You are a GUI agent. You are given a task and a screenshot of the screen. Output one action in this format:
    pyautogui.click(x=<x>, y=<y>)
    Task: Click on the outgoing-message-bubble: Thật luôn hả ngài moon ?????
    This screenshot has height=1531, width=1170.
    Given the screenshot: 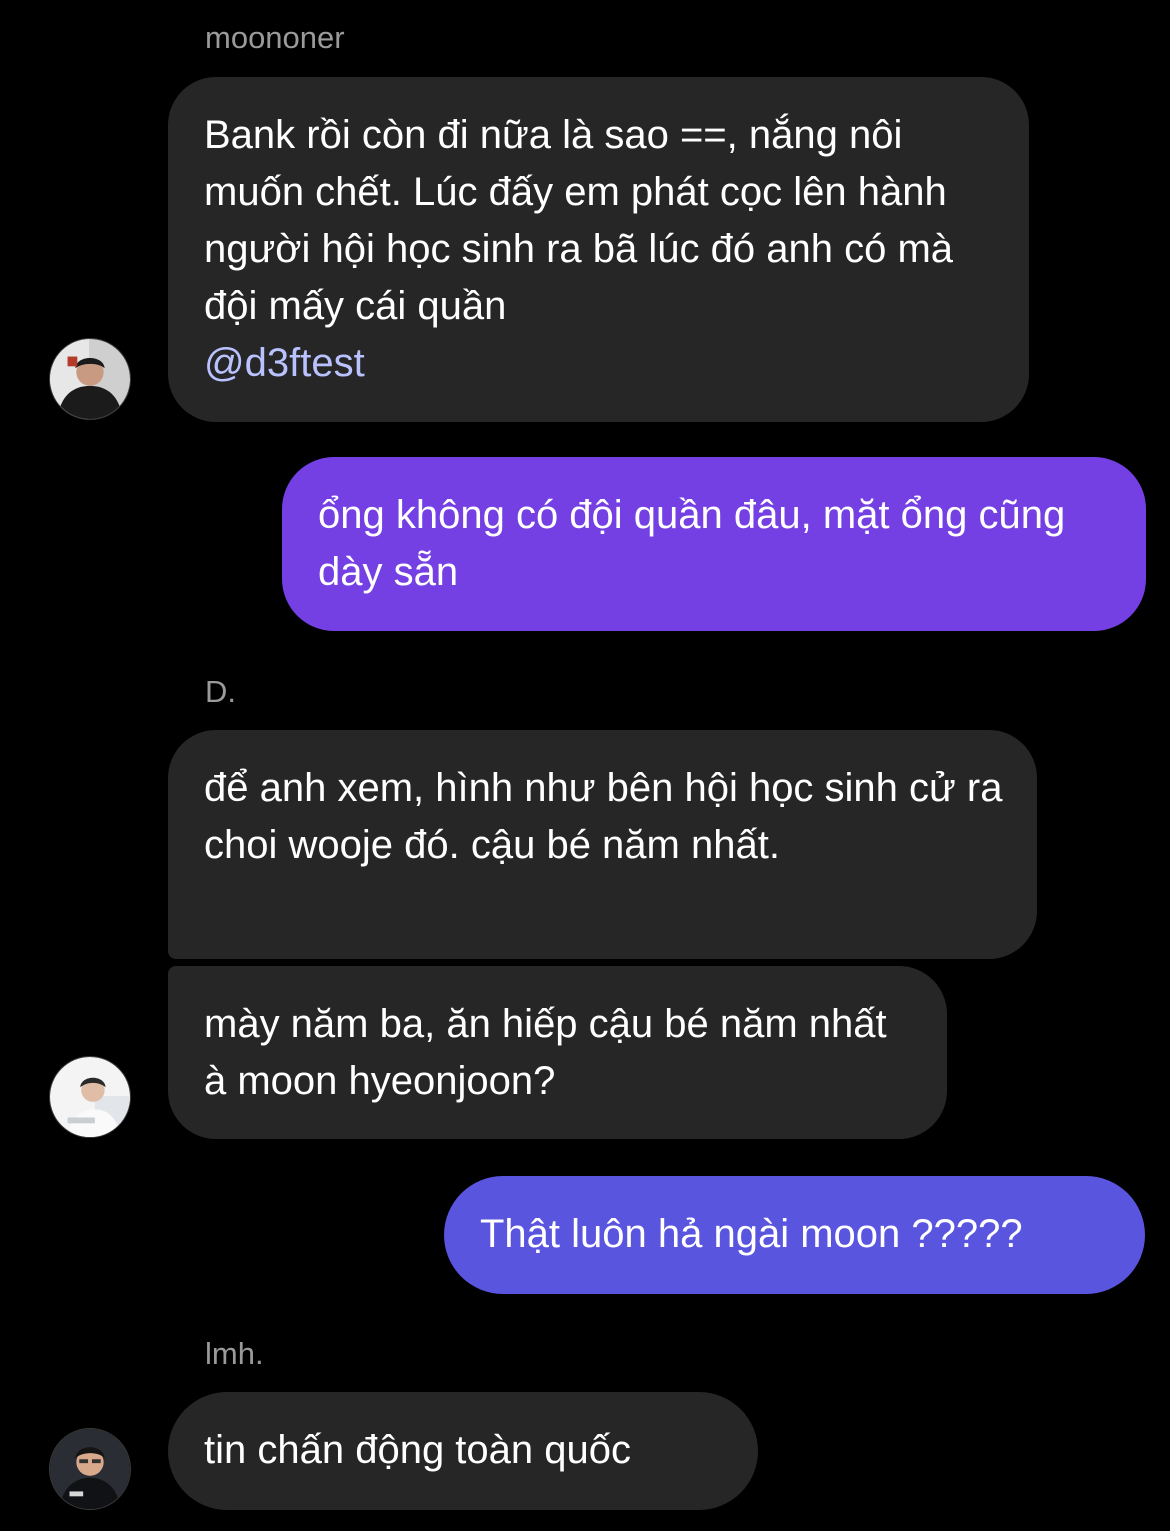 What is the action you would take?
    pyautogui.click(x=794, y=1235)
    